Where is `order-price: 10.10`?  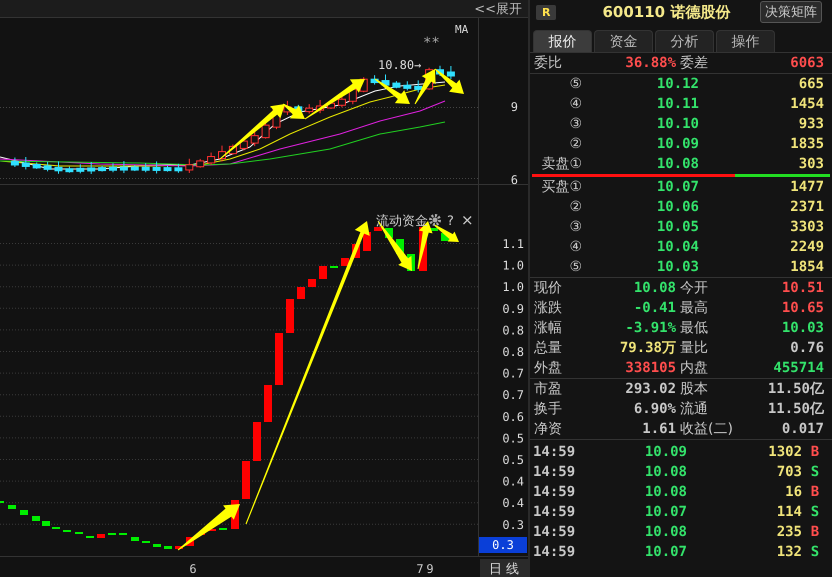
order-price: 10.10 is located at coordinates (677, 124).